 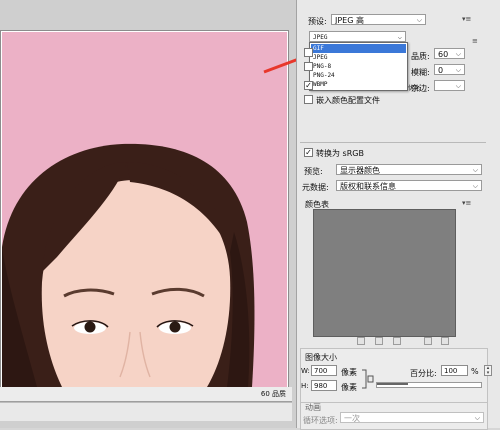 What do you see at coordinates (368, 186) in the screenshot?
I see `metadata-value: 版权和联系信息` at bounding box center [368, 186].